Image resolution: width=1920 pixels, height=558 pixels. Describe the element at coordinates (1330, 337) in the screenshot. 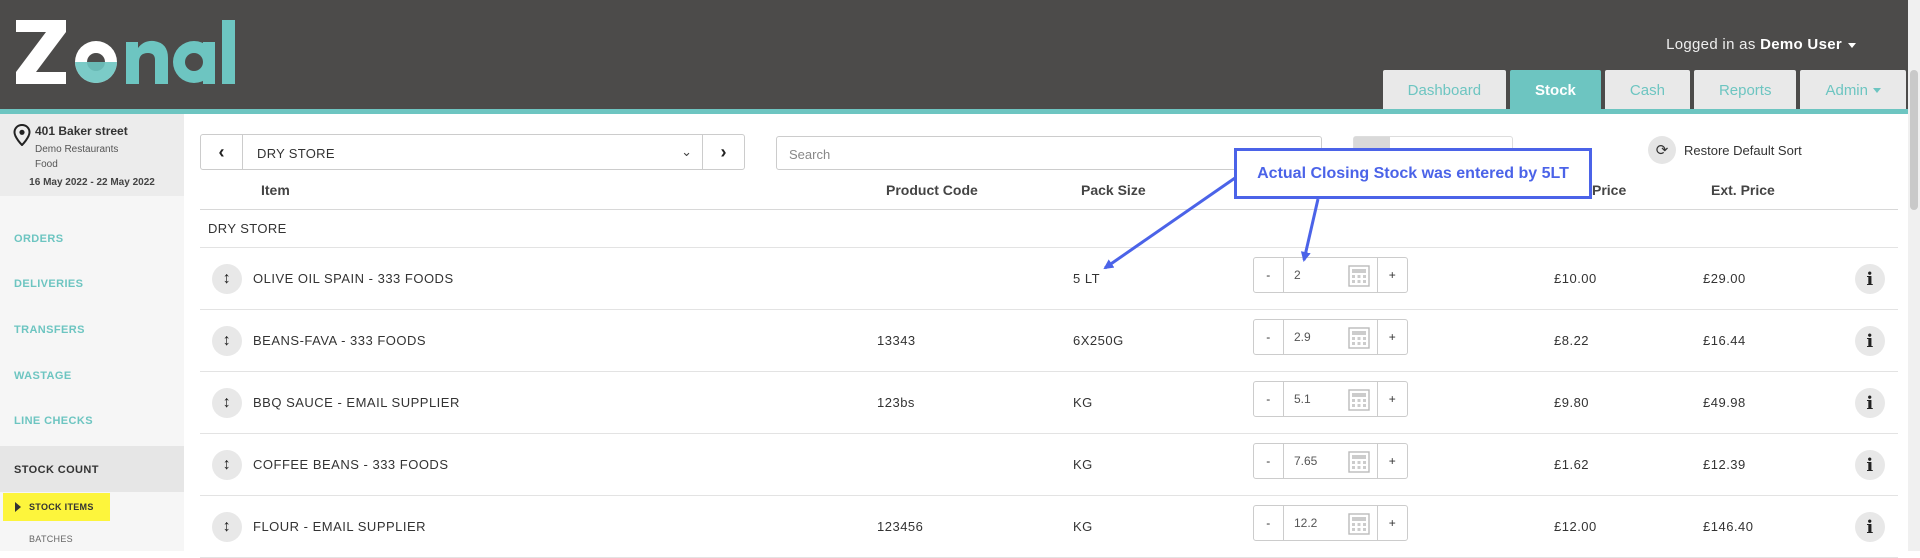

I see `quantity-stepper: - 2.9 +` at that location.